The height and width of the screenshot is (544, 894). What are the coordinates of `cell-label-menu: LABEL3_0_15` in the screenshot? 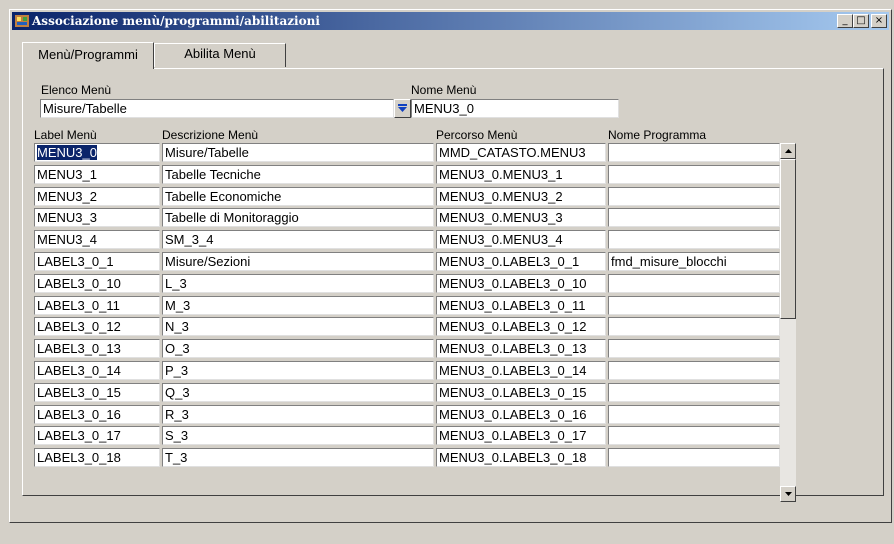 It's located at (97, 392).